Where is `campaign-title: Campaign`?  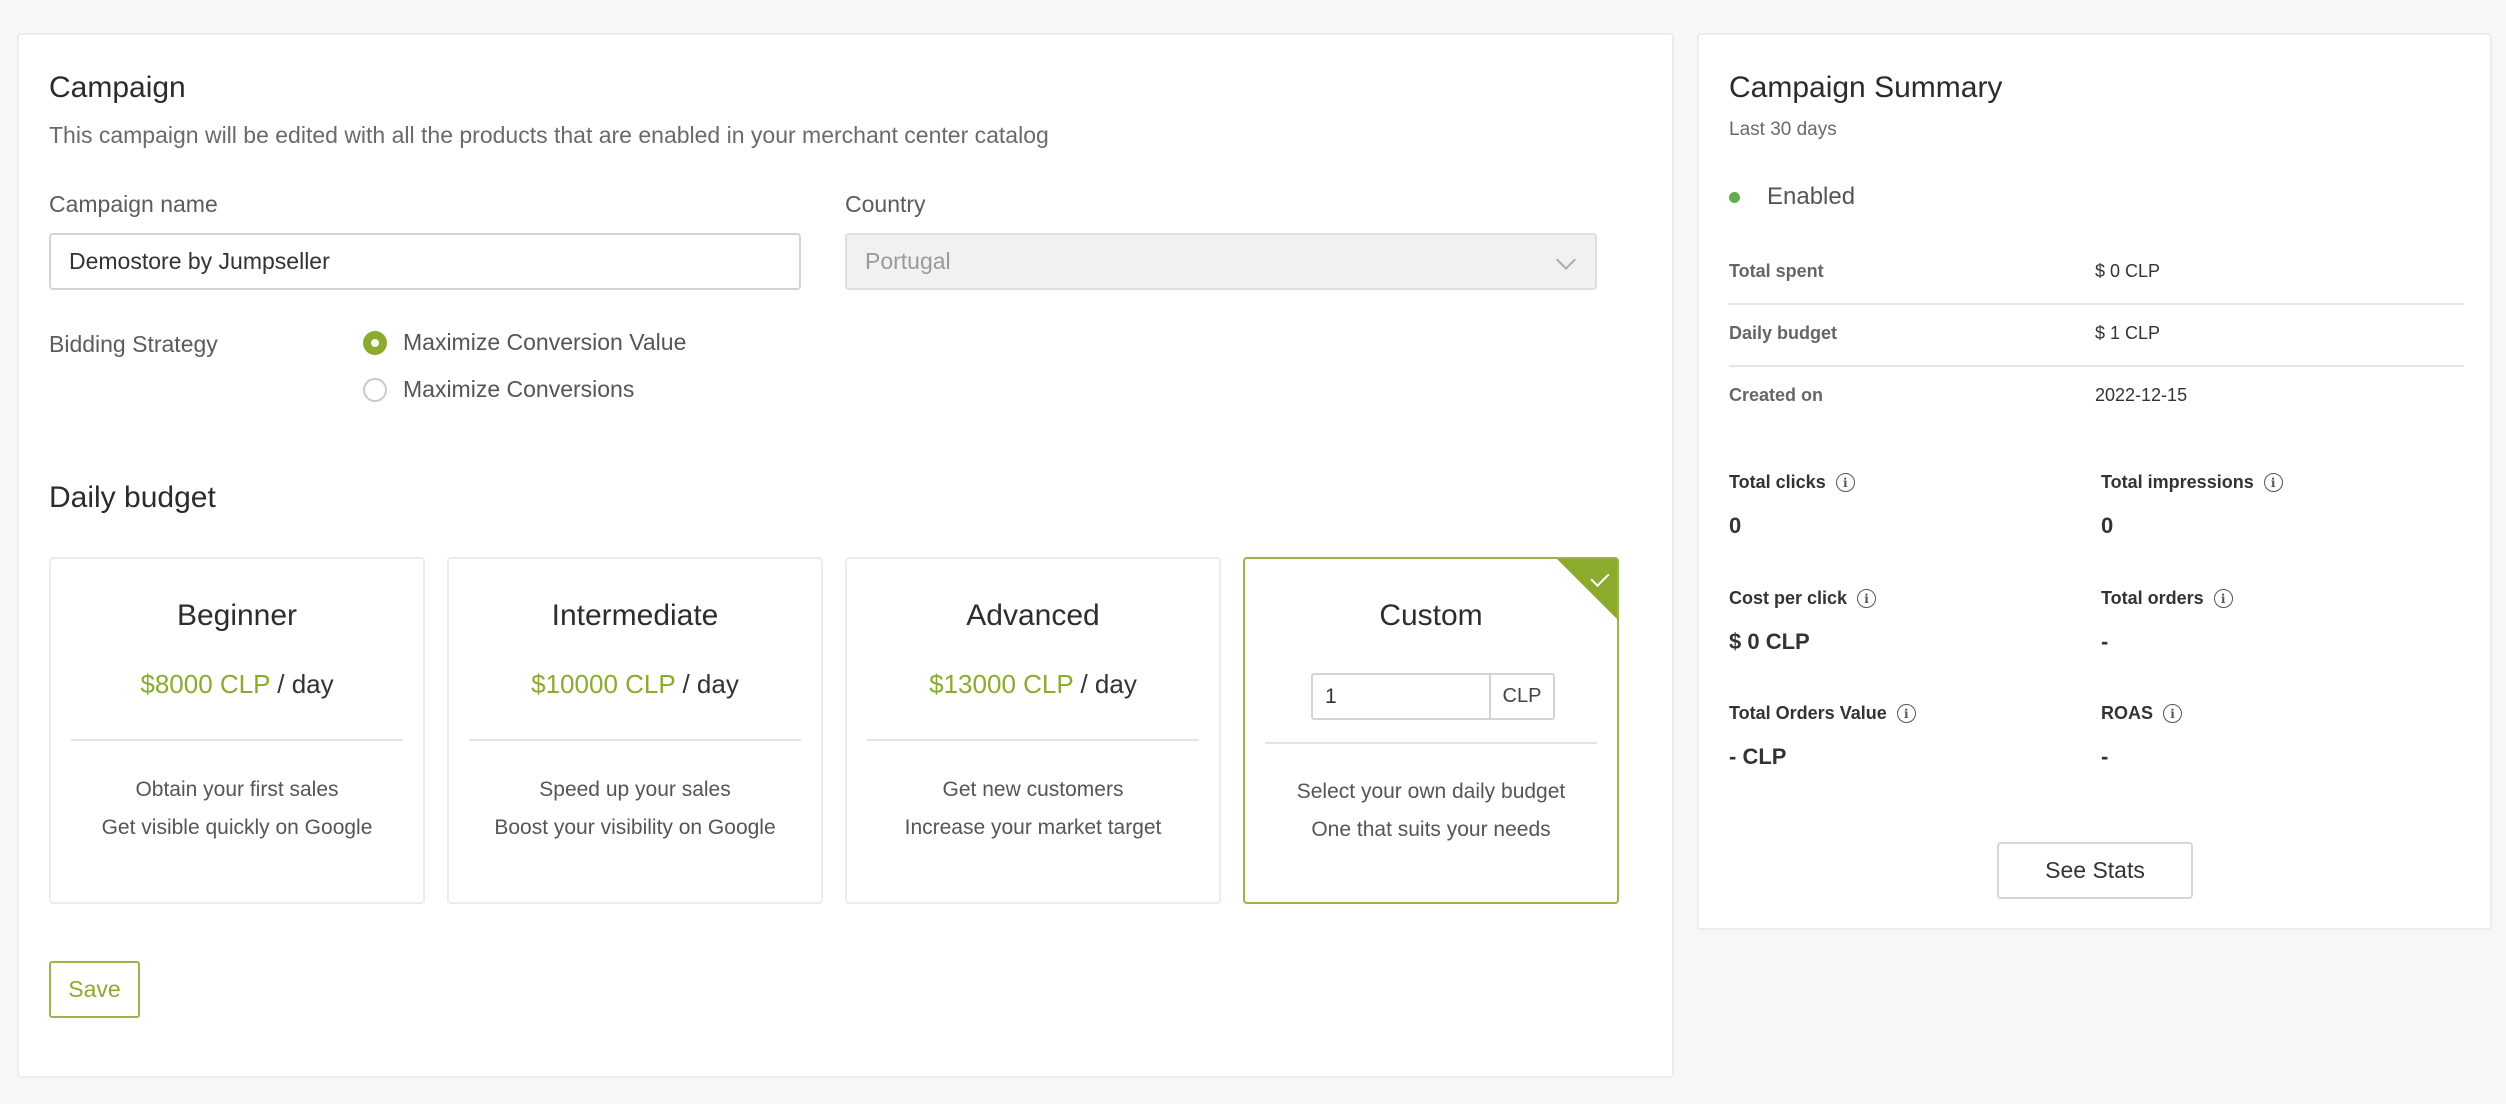
campaign-title: Campaign is located at coordinates (117, 87).